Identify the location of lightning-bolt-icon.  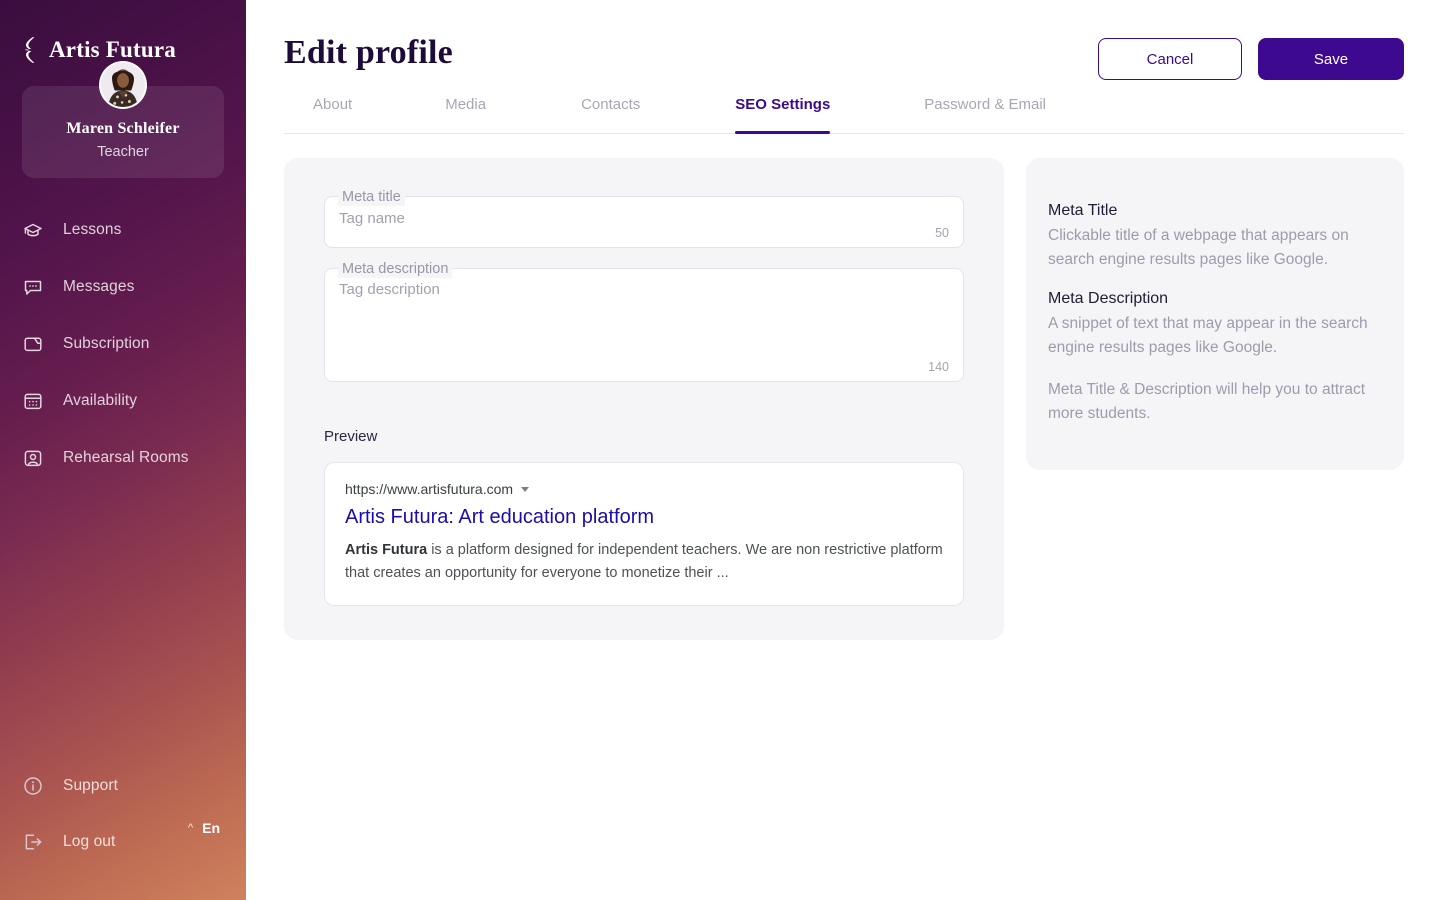
(29, 50).